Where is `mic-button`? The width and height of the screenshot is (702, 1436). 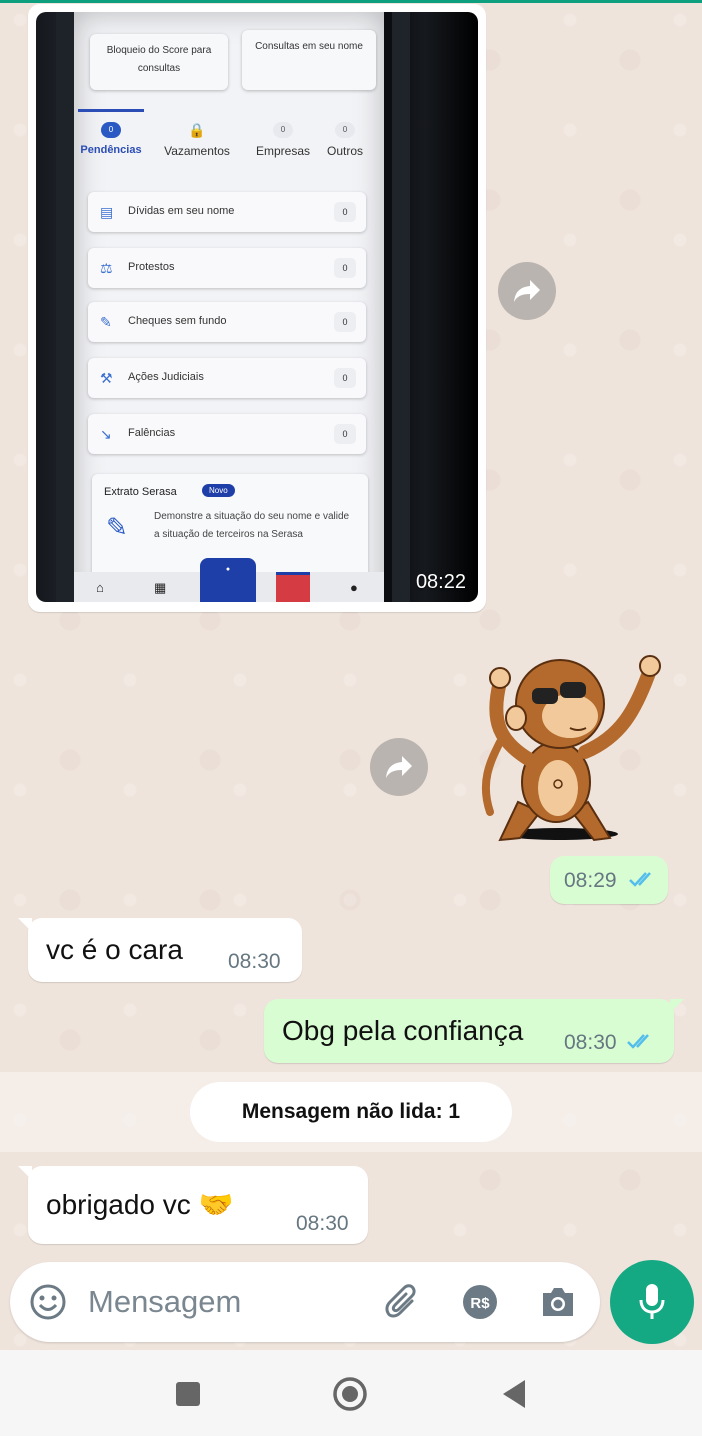
mic-button is located at coordinates (652, 1302).